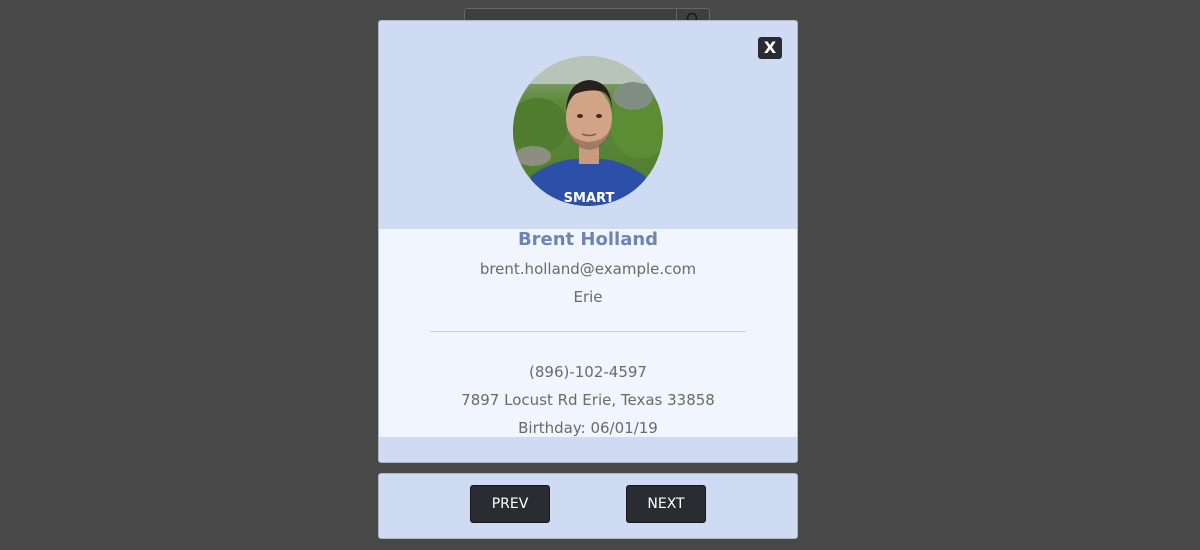 This screenshot has width=1200, height=550. Describe the element at coordinates (589, 198) in the screenshot. I see `svg-text: SMART` at that location.